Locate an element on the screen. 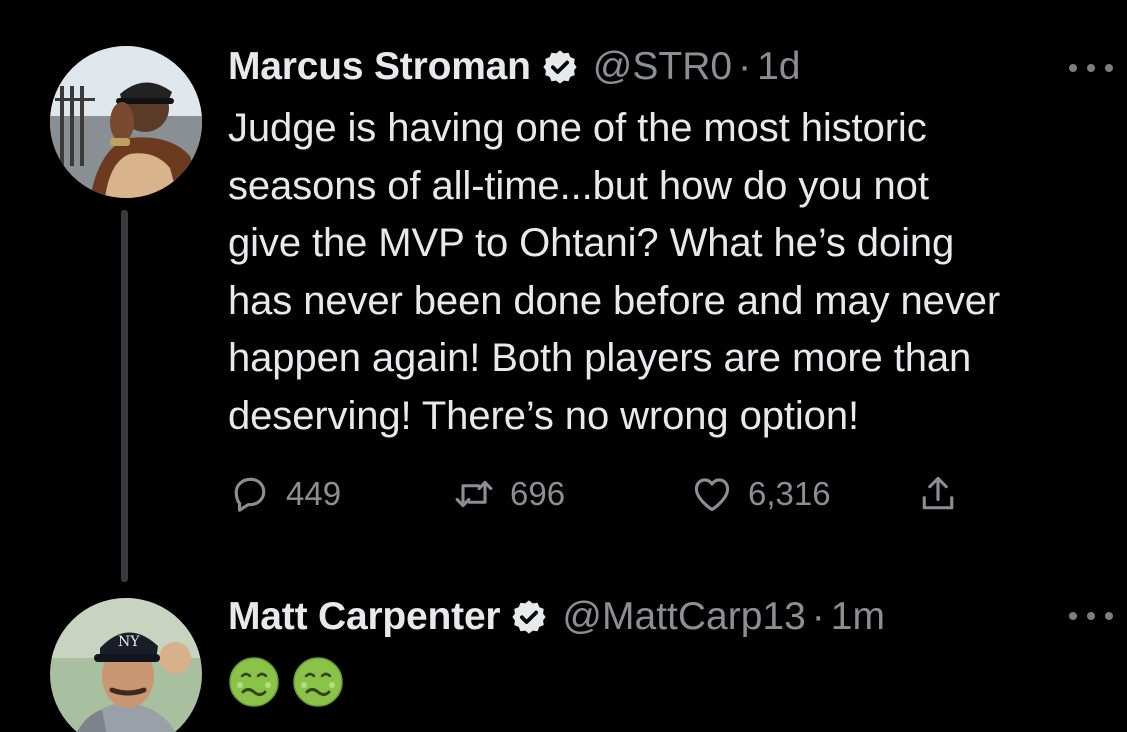 The height and width of the screenshot is (732, 1127). like-count: 6,316 is located at coordinates (789, 493).